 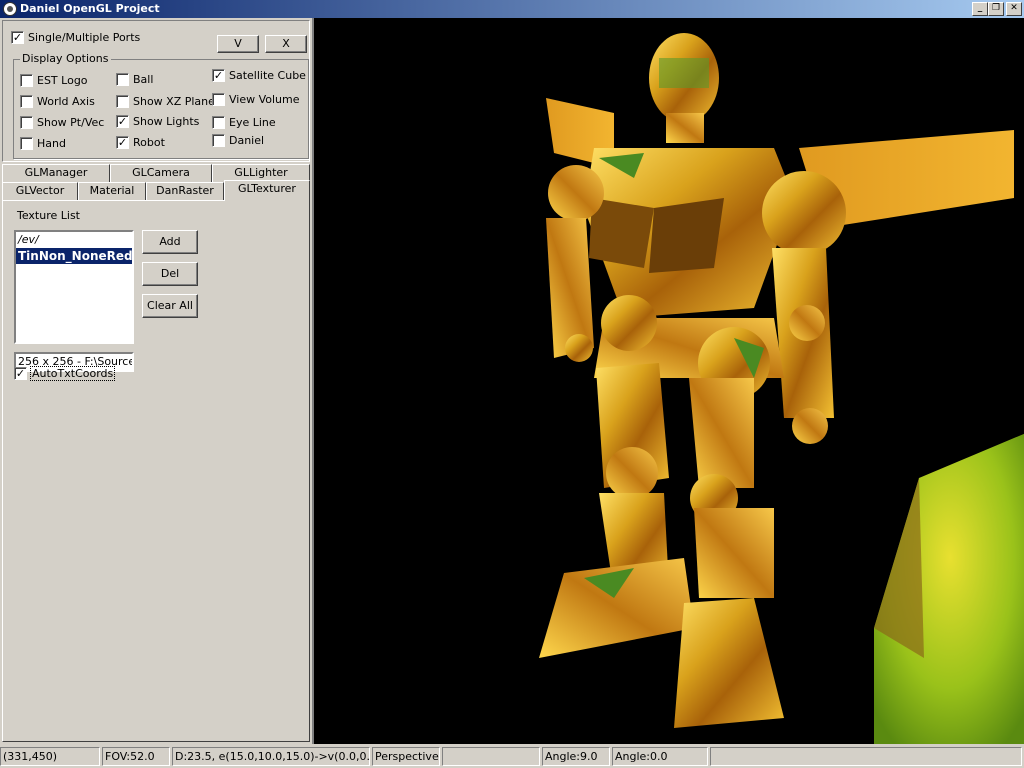 I want to click on texture-list-label: Texture List, so click(x=48, y=215).